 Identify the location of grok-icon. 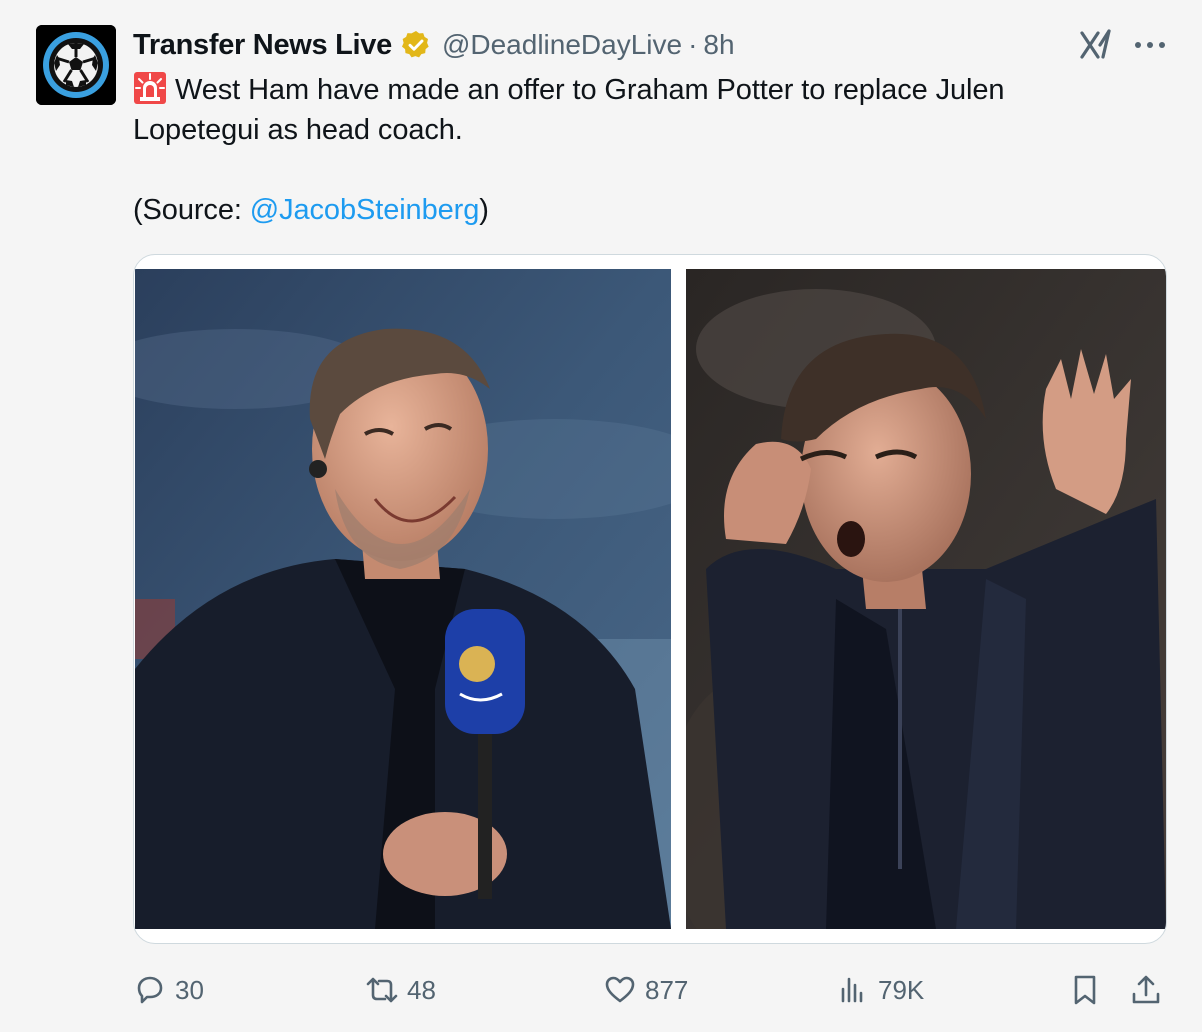
(1096, 45).